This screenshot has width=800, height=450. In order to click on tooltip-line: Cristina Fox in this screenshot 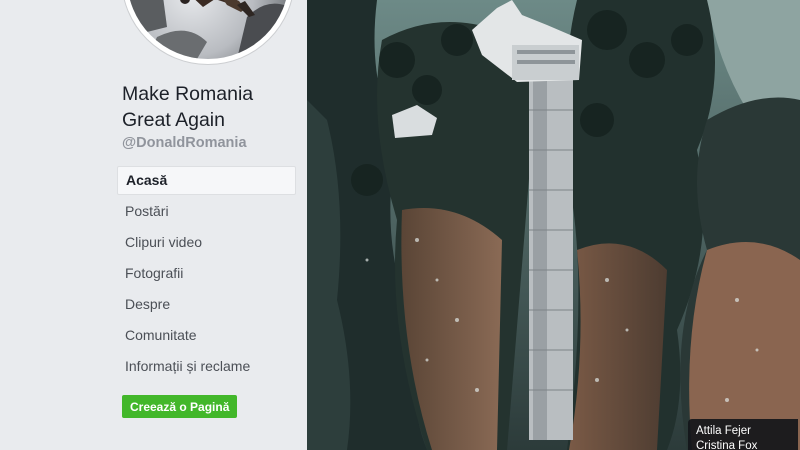, I will do `click(727, 445)`.